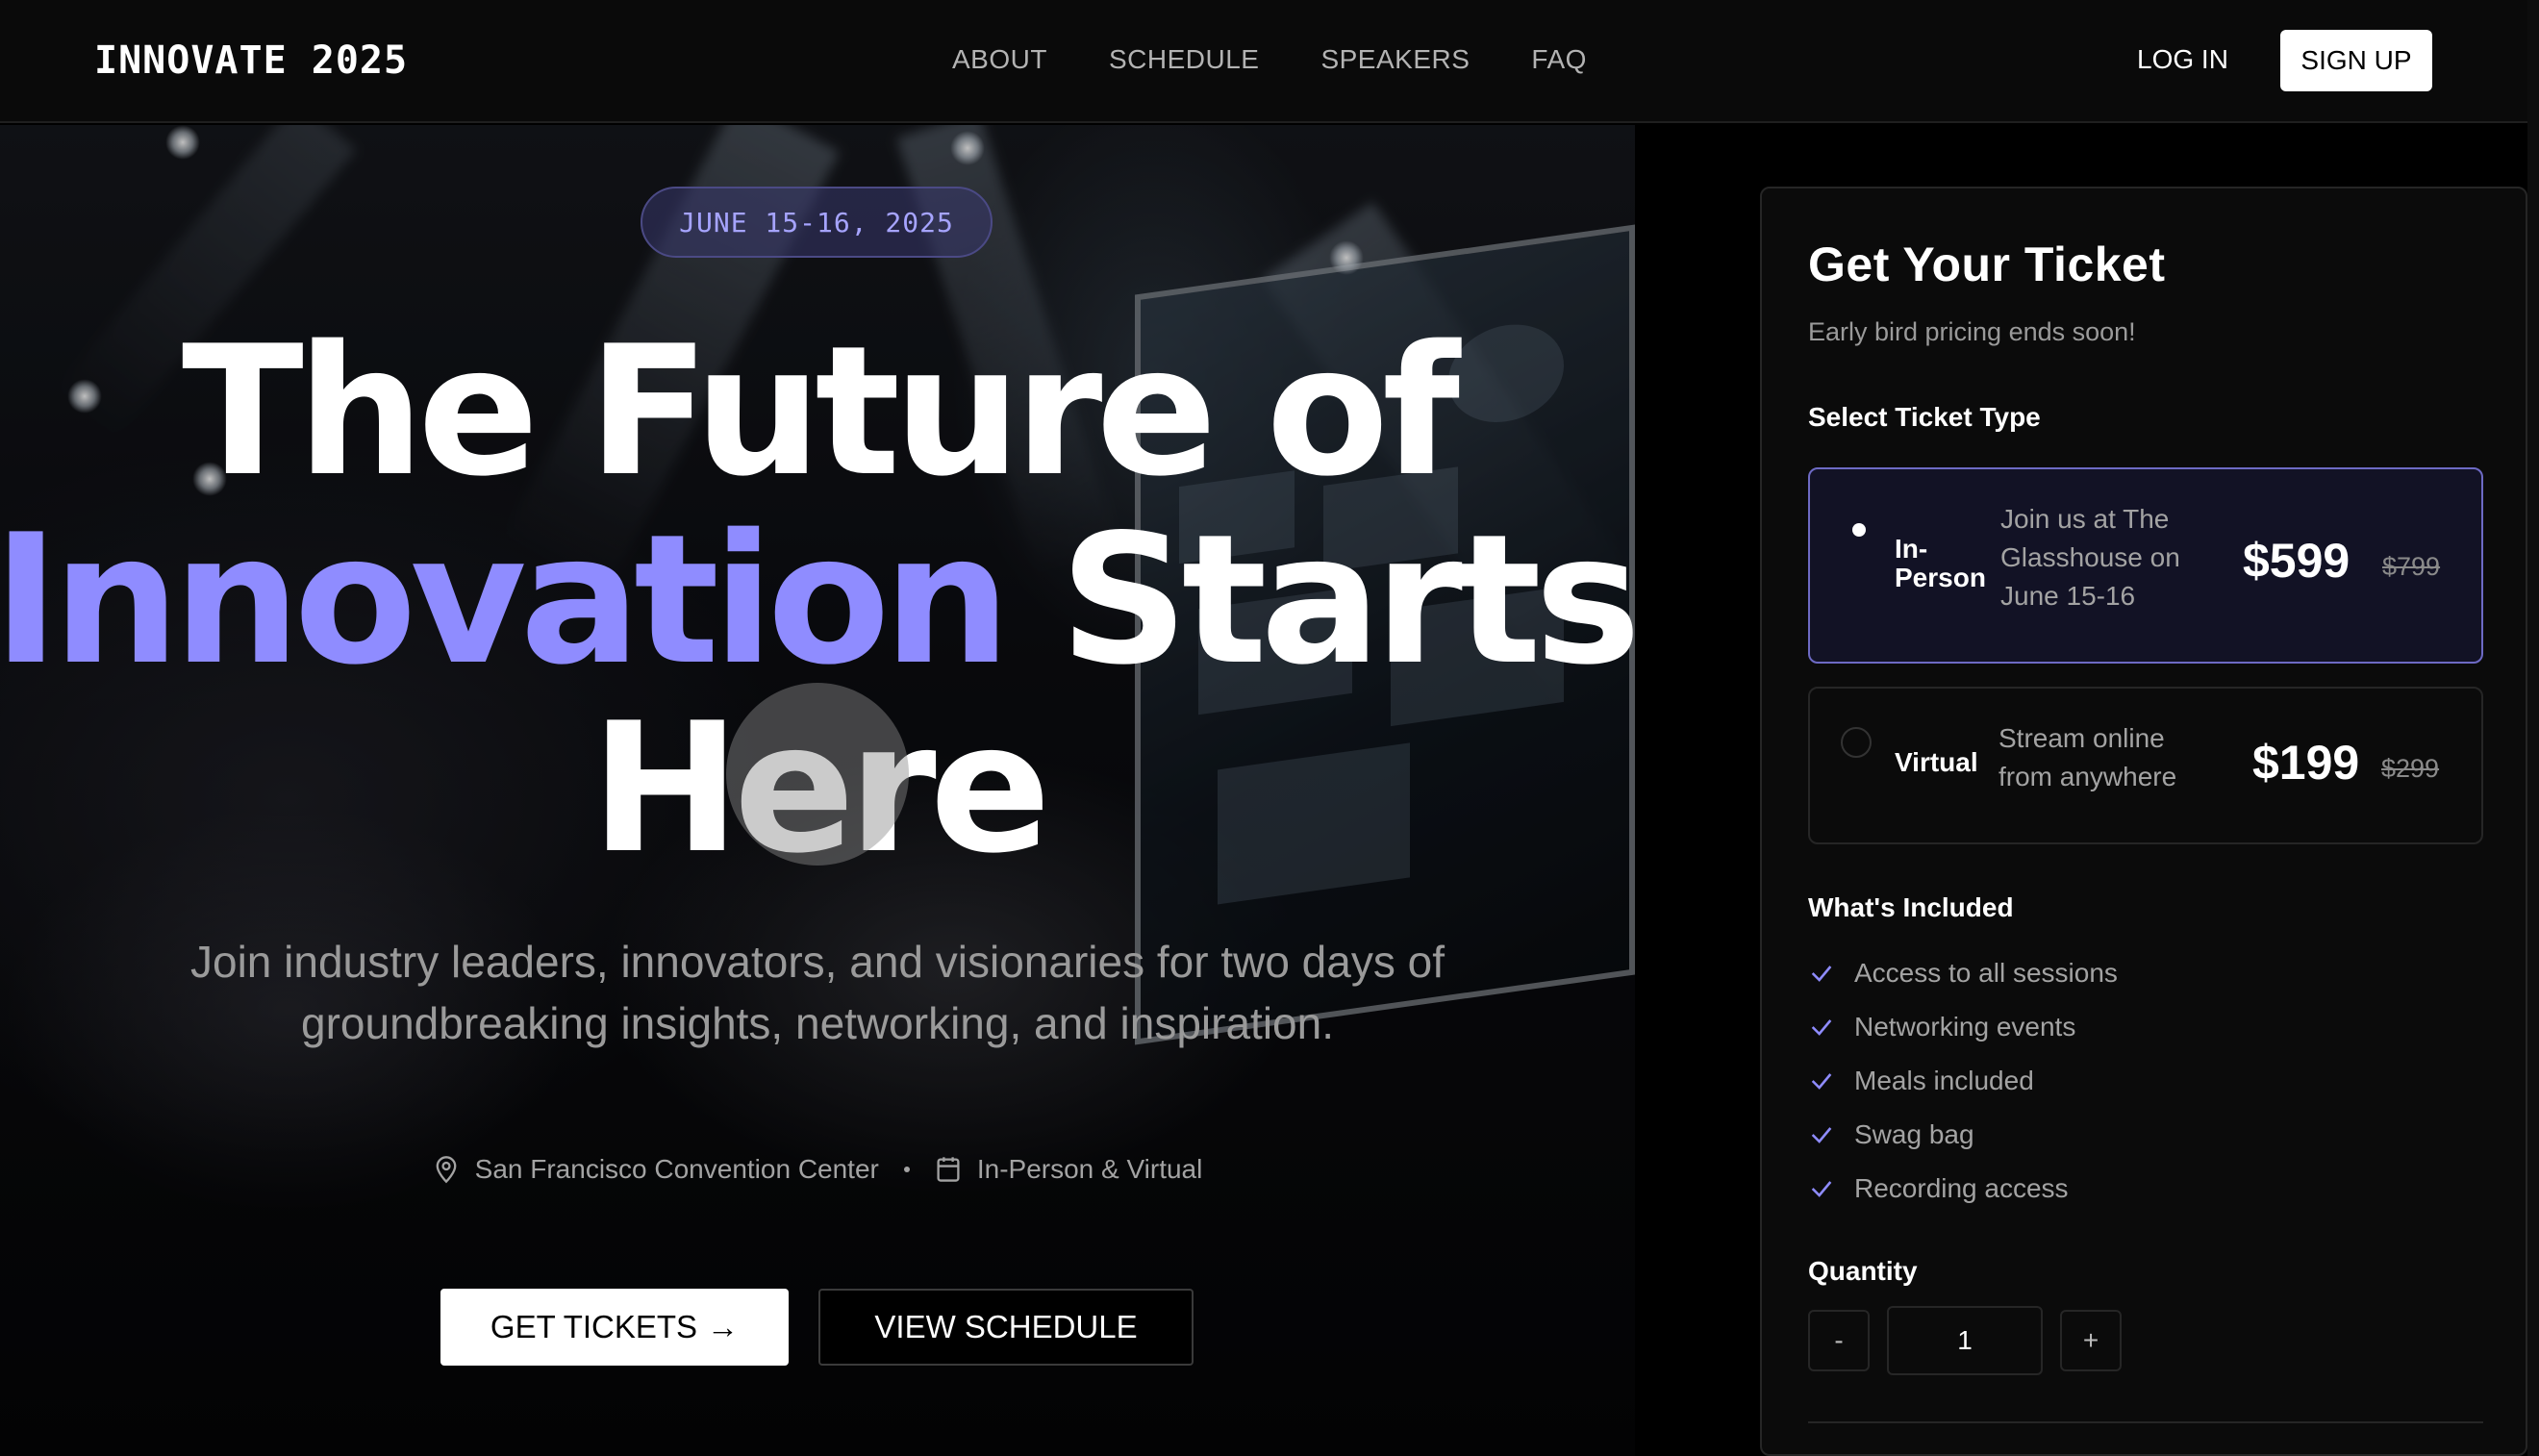  I want to click on select-ticket-type-label: Select Ticket Type, so click(1924, 417).